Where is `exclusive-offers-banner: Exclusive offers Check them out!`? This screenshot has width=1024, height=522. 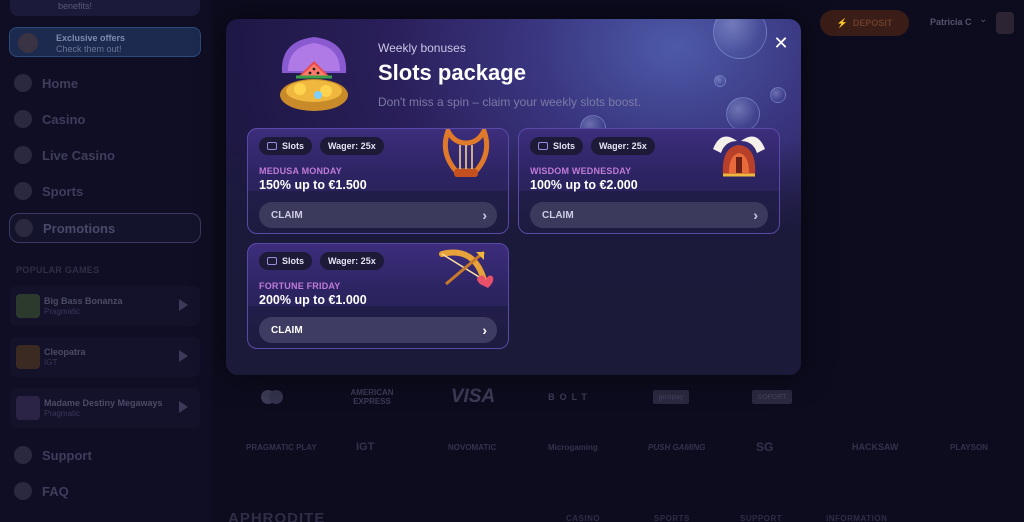 exclusive-offers-banner: Exclusive offers Check them out! is located at coordinates (105, 42).